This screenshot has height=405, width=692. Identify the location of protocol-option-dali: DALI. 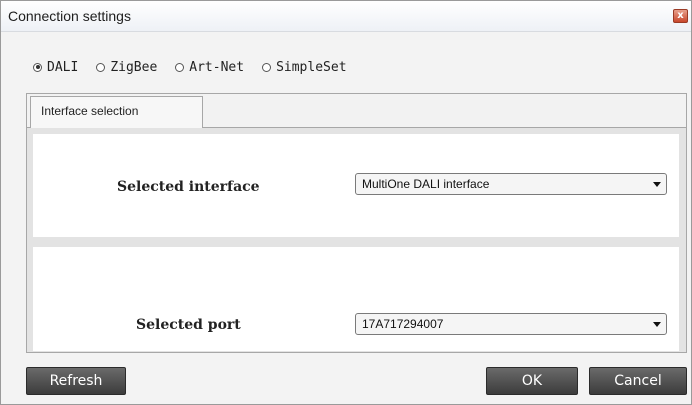
(55, 67).